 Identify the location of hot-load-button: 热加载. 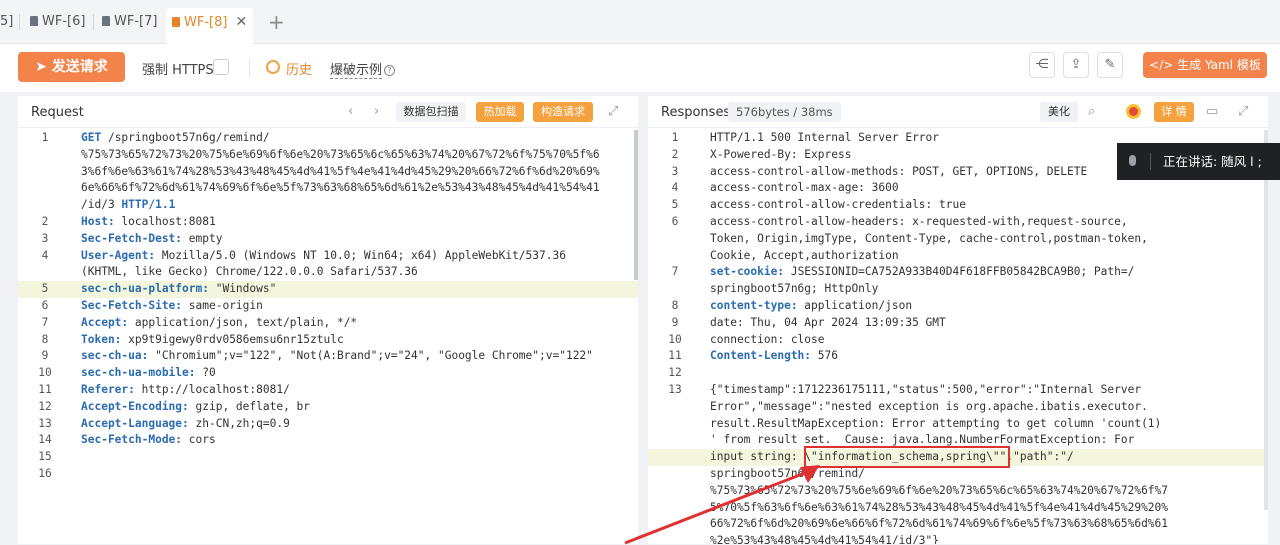
(500, 112).